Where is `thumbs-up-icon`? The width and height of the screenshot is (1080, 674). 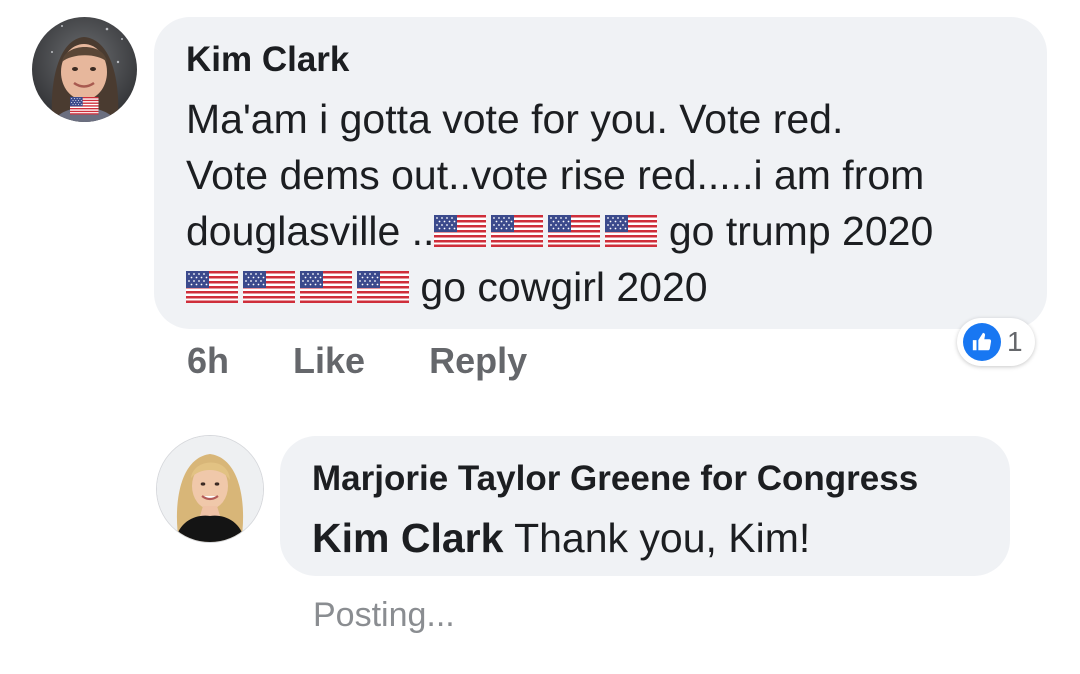
thumbs-up-icon is located at coordinates (982, 342).